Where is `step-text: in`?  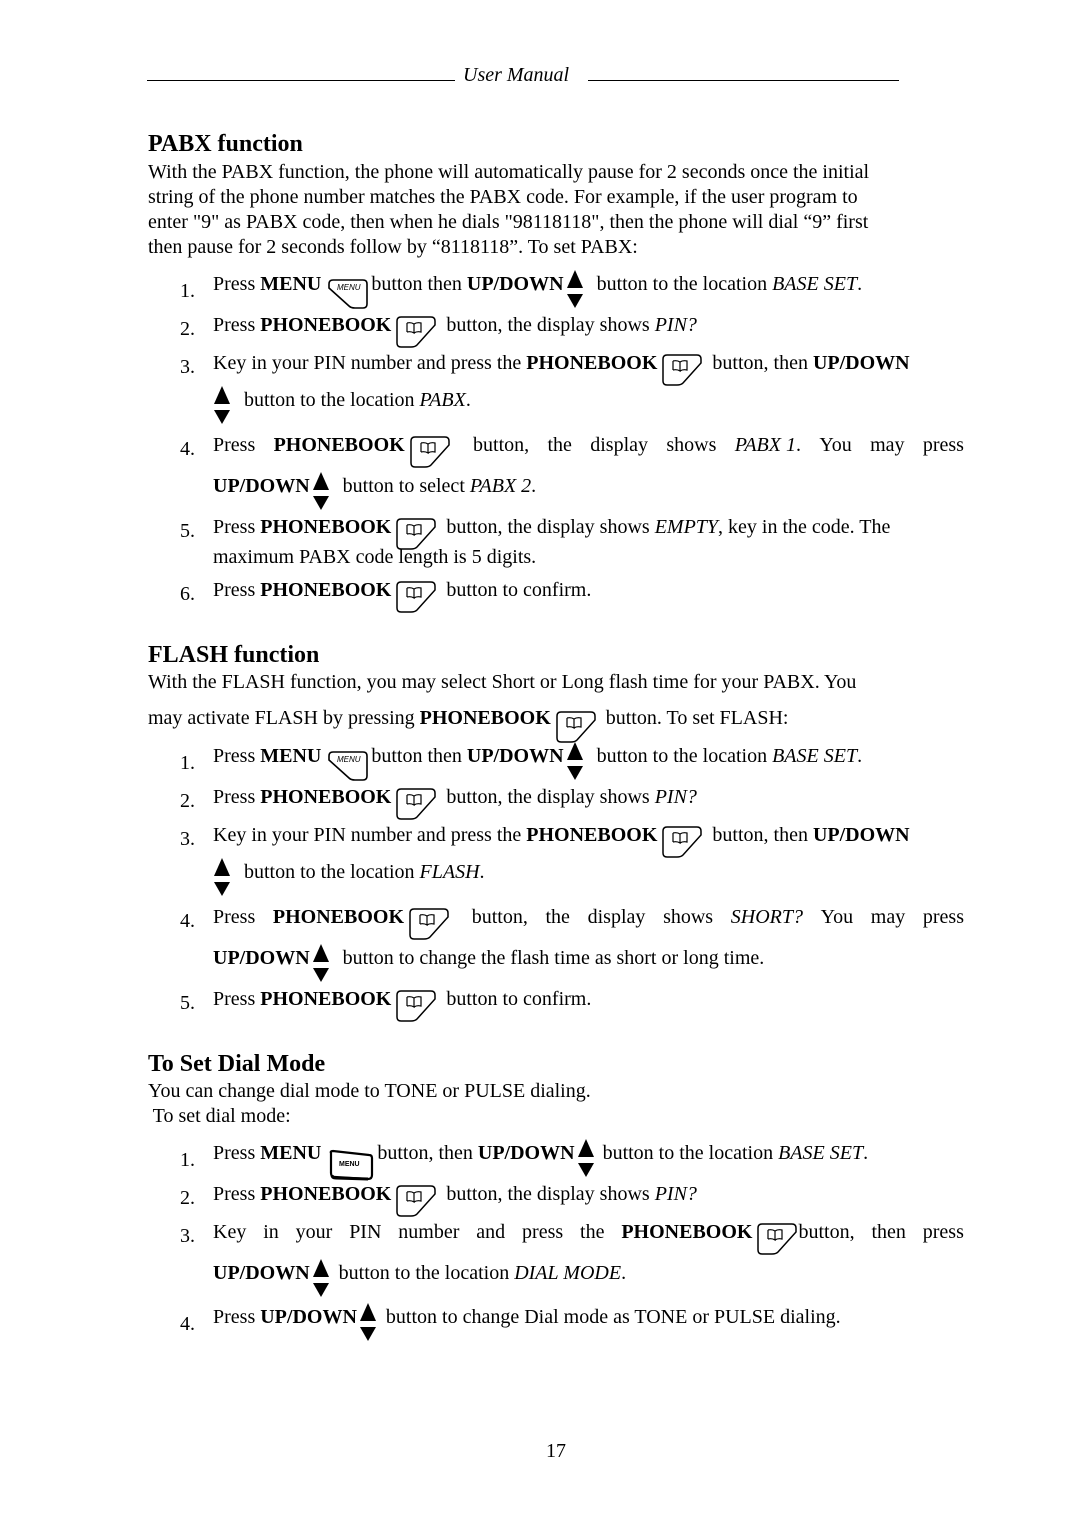 step-text: in is located at coordinates (271, 1232).